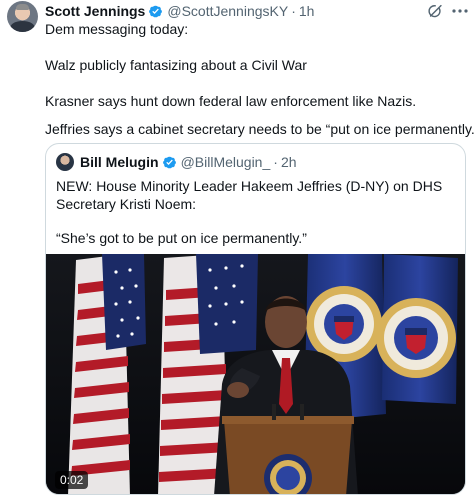 This screenshot has width=474, height=500. I want to click on more-options-icon, so click(460, 11).